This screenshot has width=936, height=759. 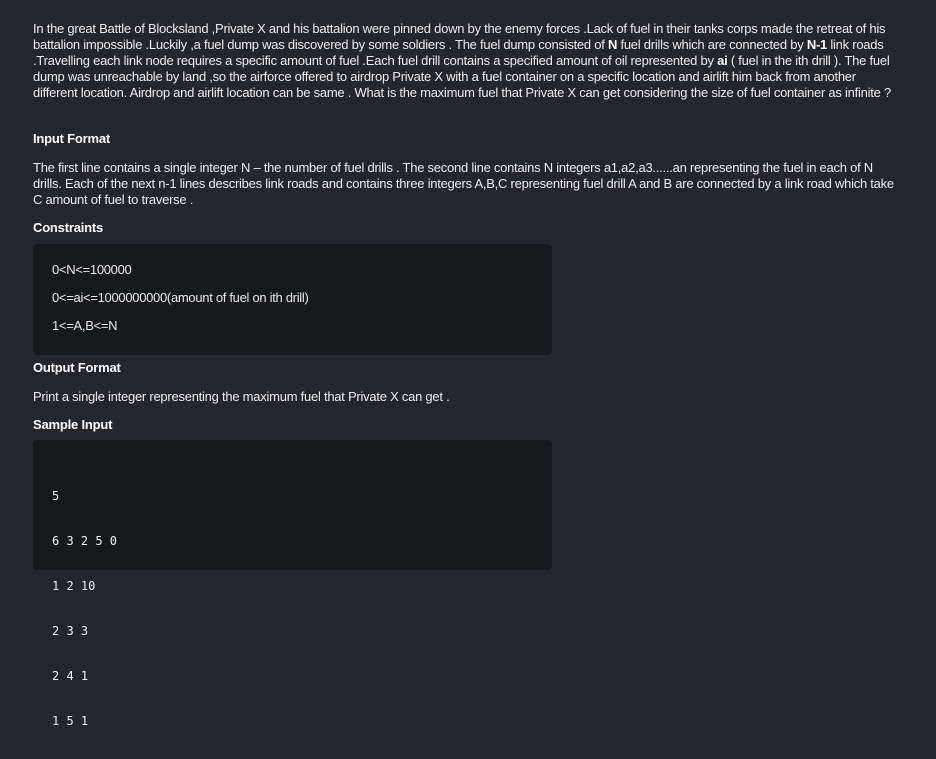 What do you see at coordinates (817, 44) in the screenshot?
I see `statement-bold-n1: N-1` at bounding box center [817, 44].